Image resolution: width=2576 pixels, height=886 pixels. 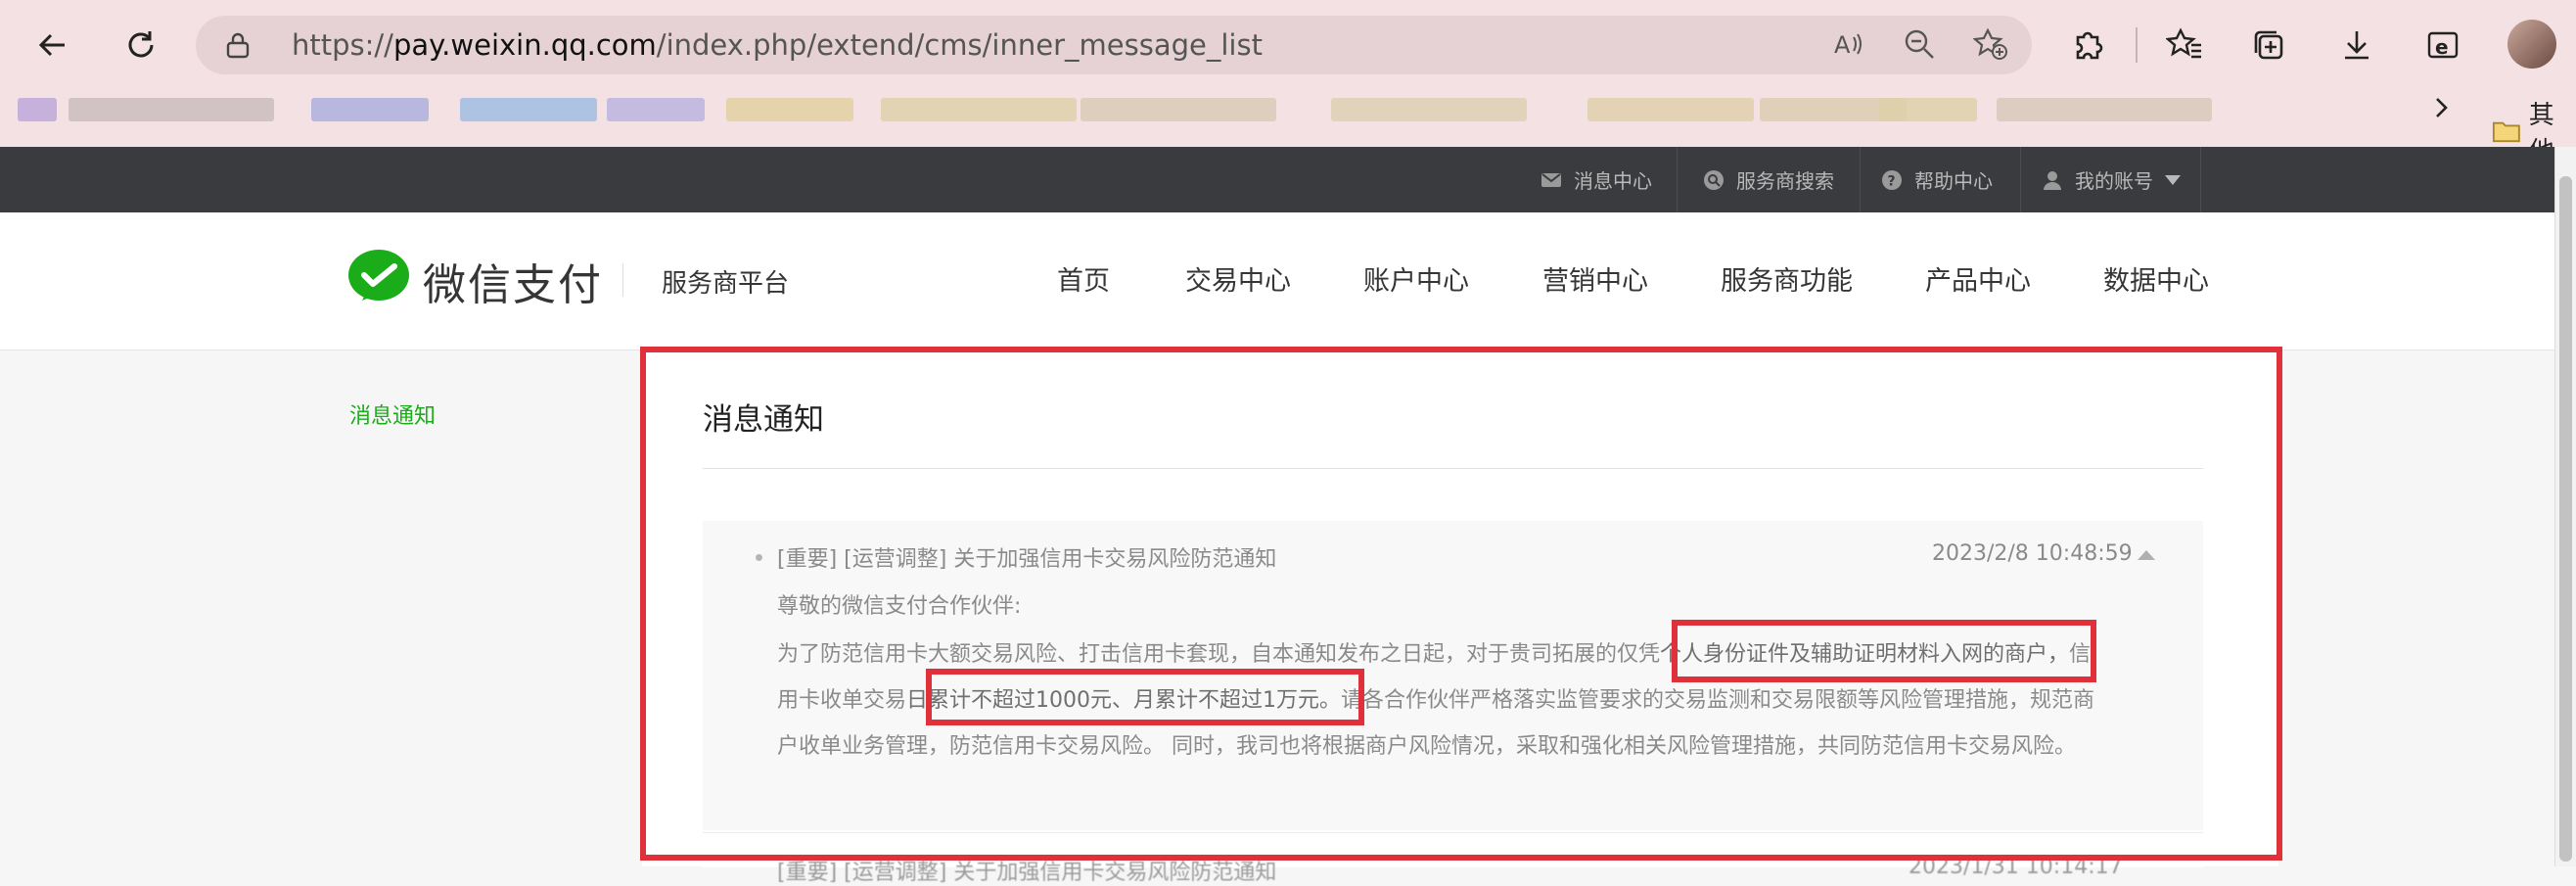 I want to click on collections-icon, so click(x=2268, y=45).